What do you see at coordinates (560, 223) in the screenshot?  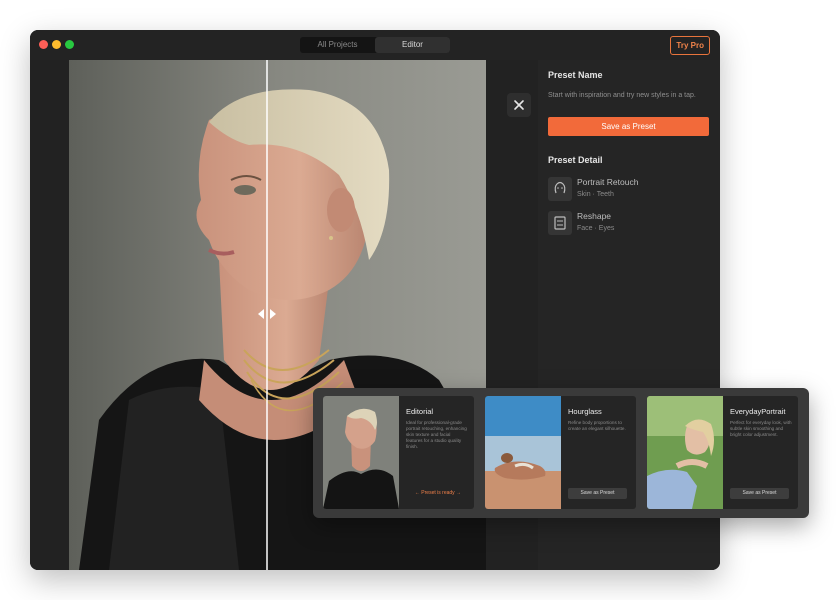 I see `reshape-icon` at bounding box center [560, 223].